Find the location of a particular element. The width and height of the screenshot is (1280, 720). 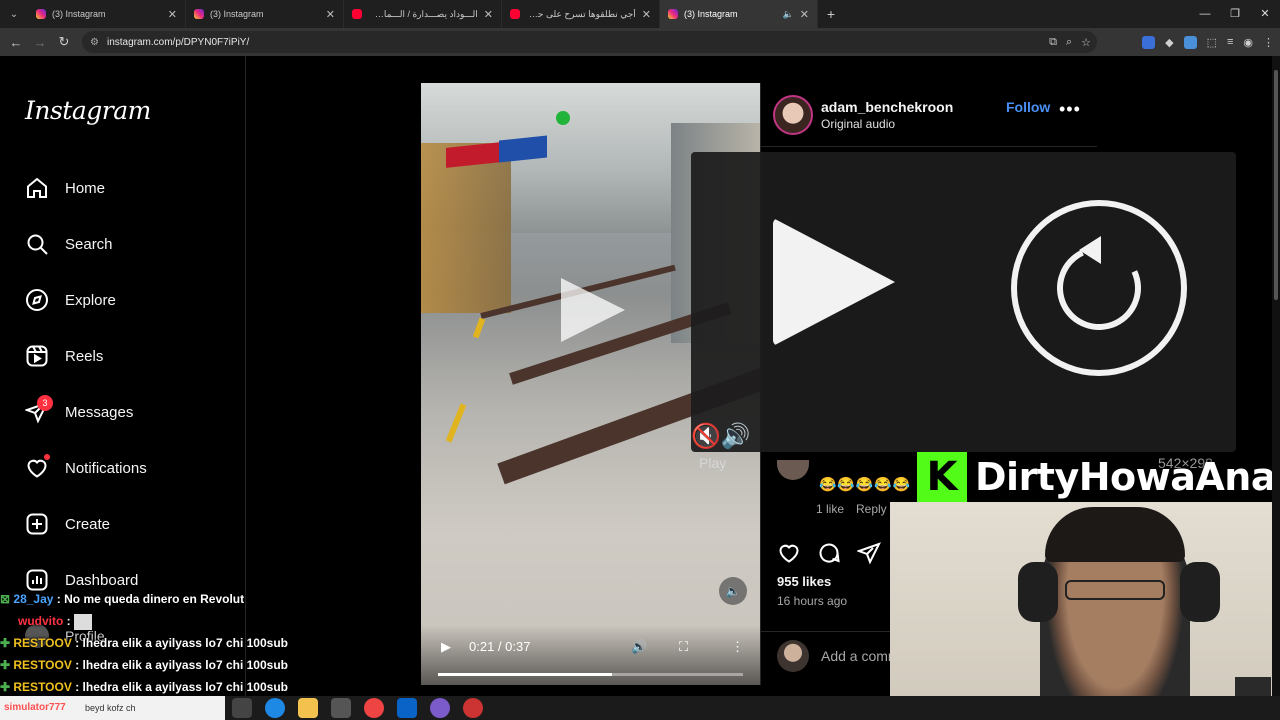

youtube-favicon-icon is located at coordinates (515, 14).